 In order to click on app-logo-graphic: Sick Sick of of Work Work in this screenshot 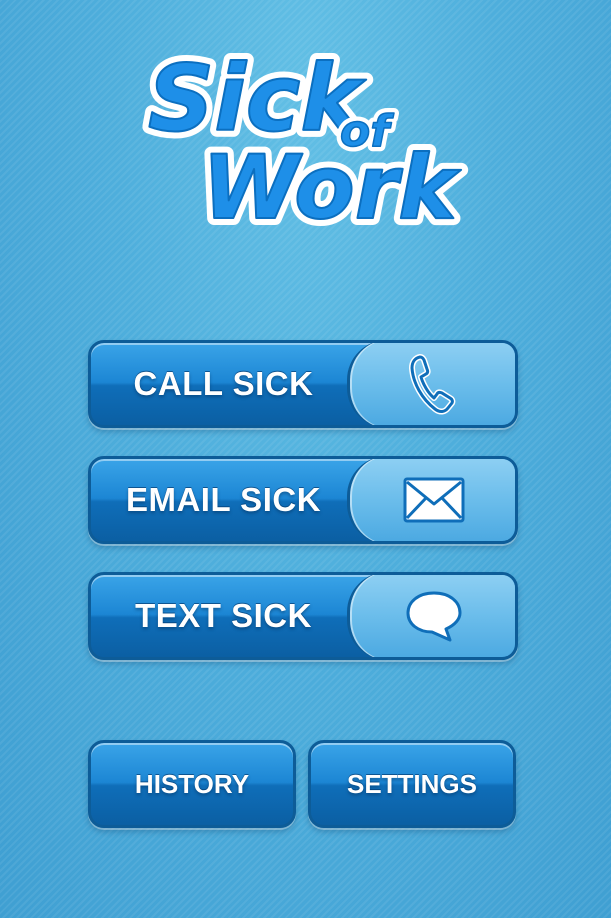, I will do `click(304, 138)`.